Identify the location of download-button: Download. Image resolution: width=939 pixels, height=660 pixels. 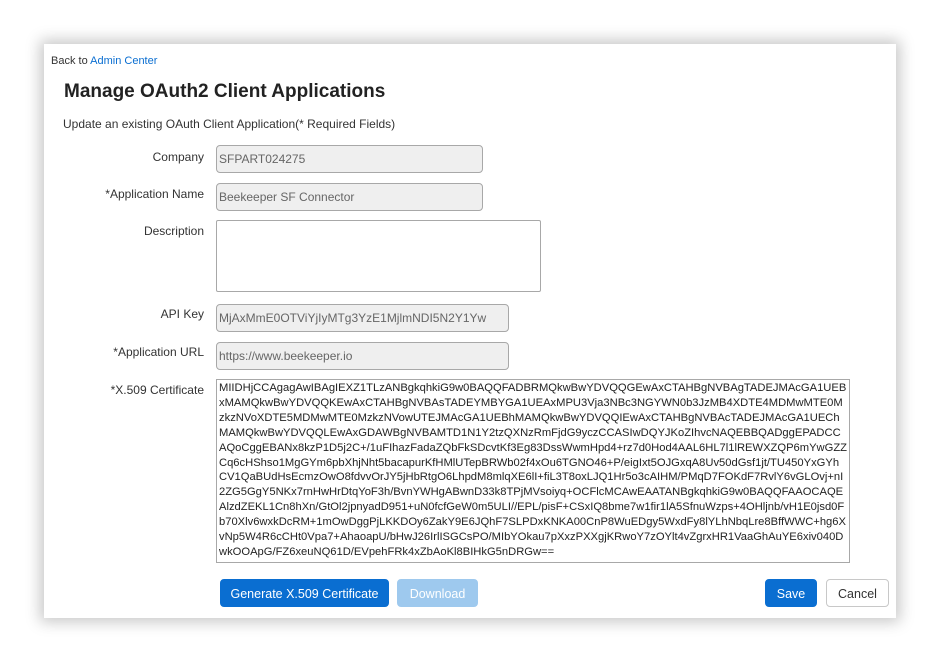
(437, 593).